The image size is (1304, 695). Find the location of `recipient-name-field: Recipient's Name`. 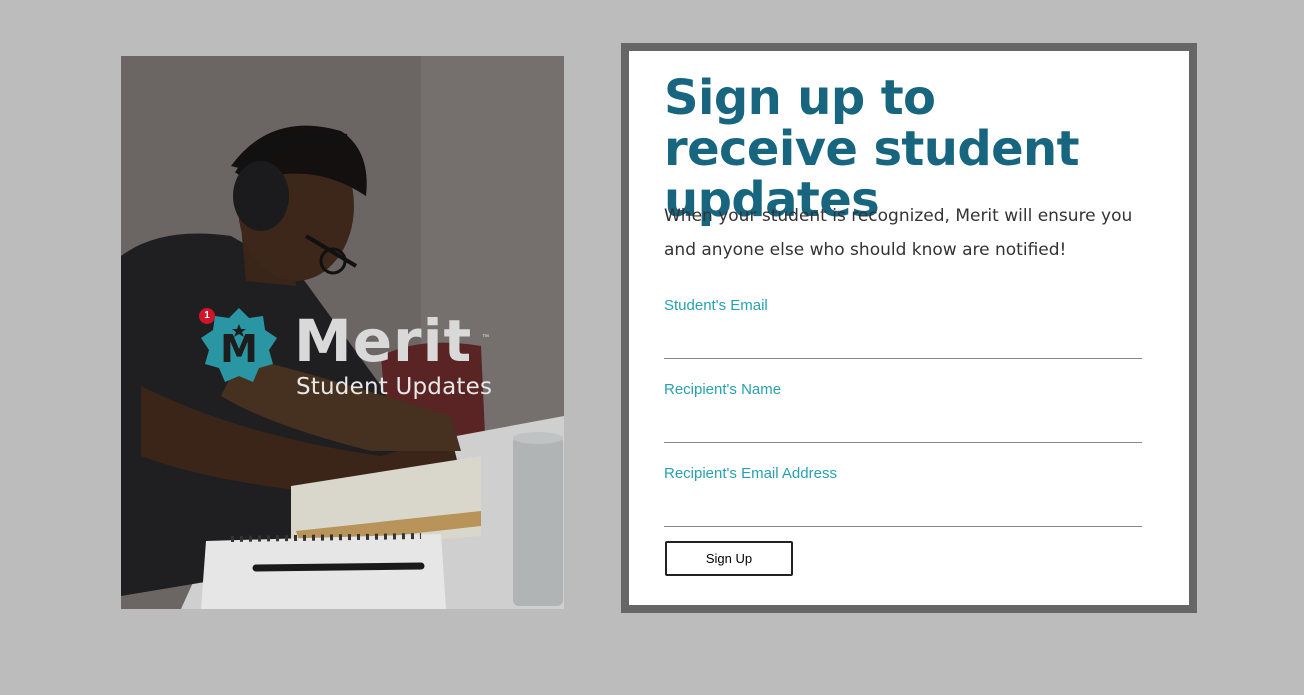

recipient-name-field: Recipient's Name is located at coordinates (903, 412).